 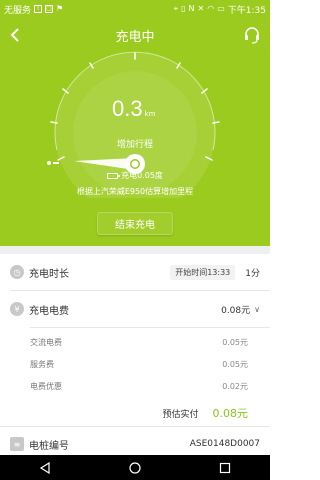 What do you see at coordinates (191, 8) in the screenshot?
I see `nfc-icon: N` at bounding box center [191, 8].